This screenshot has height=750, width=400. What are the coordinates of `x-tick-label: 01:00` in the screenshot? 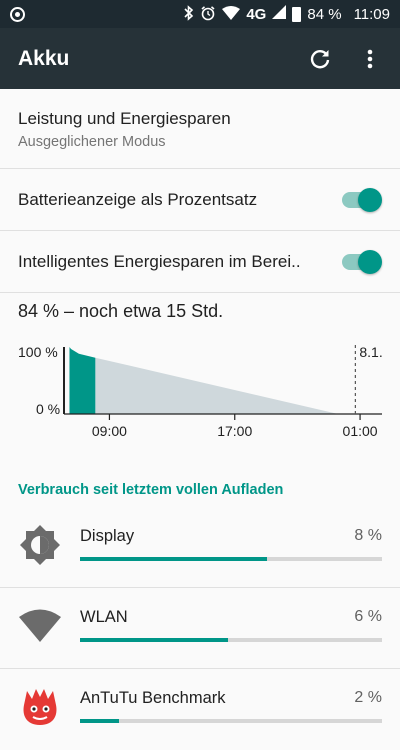 It's located at (360, 431).